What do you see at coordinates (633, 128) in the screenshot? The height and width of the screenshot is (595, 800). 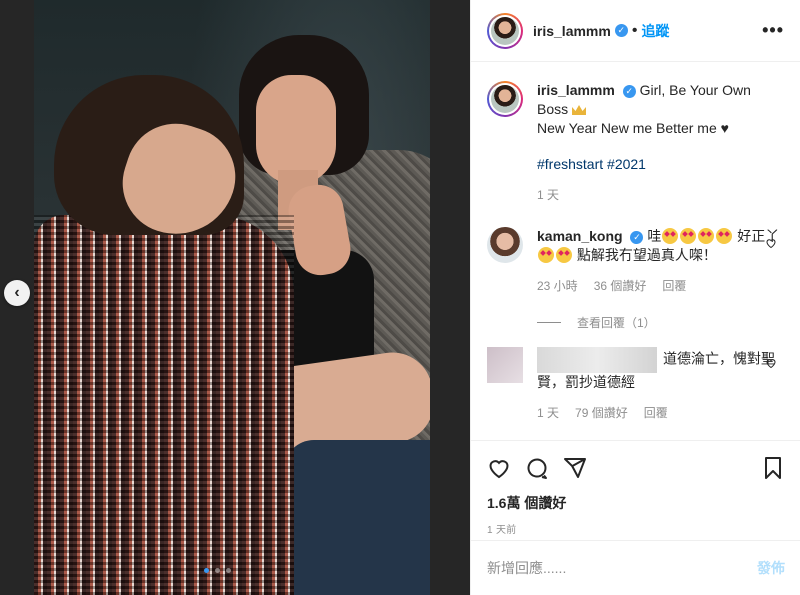 I see `caption-line-2: New Year New me Better me ♥` at bounding box center [633, 128].